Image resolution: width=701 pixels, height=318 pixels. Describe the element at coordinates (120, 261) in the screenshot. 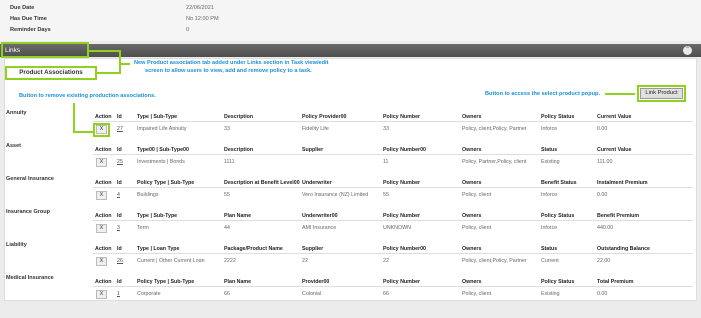

I see `policy-id-link: 26` at that location.